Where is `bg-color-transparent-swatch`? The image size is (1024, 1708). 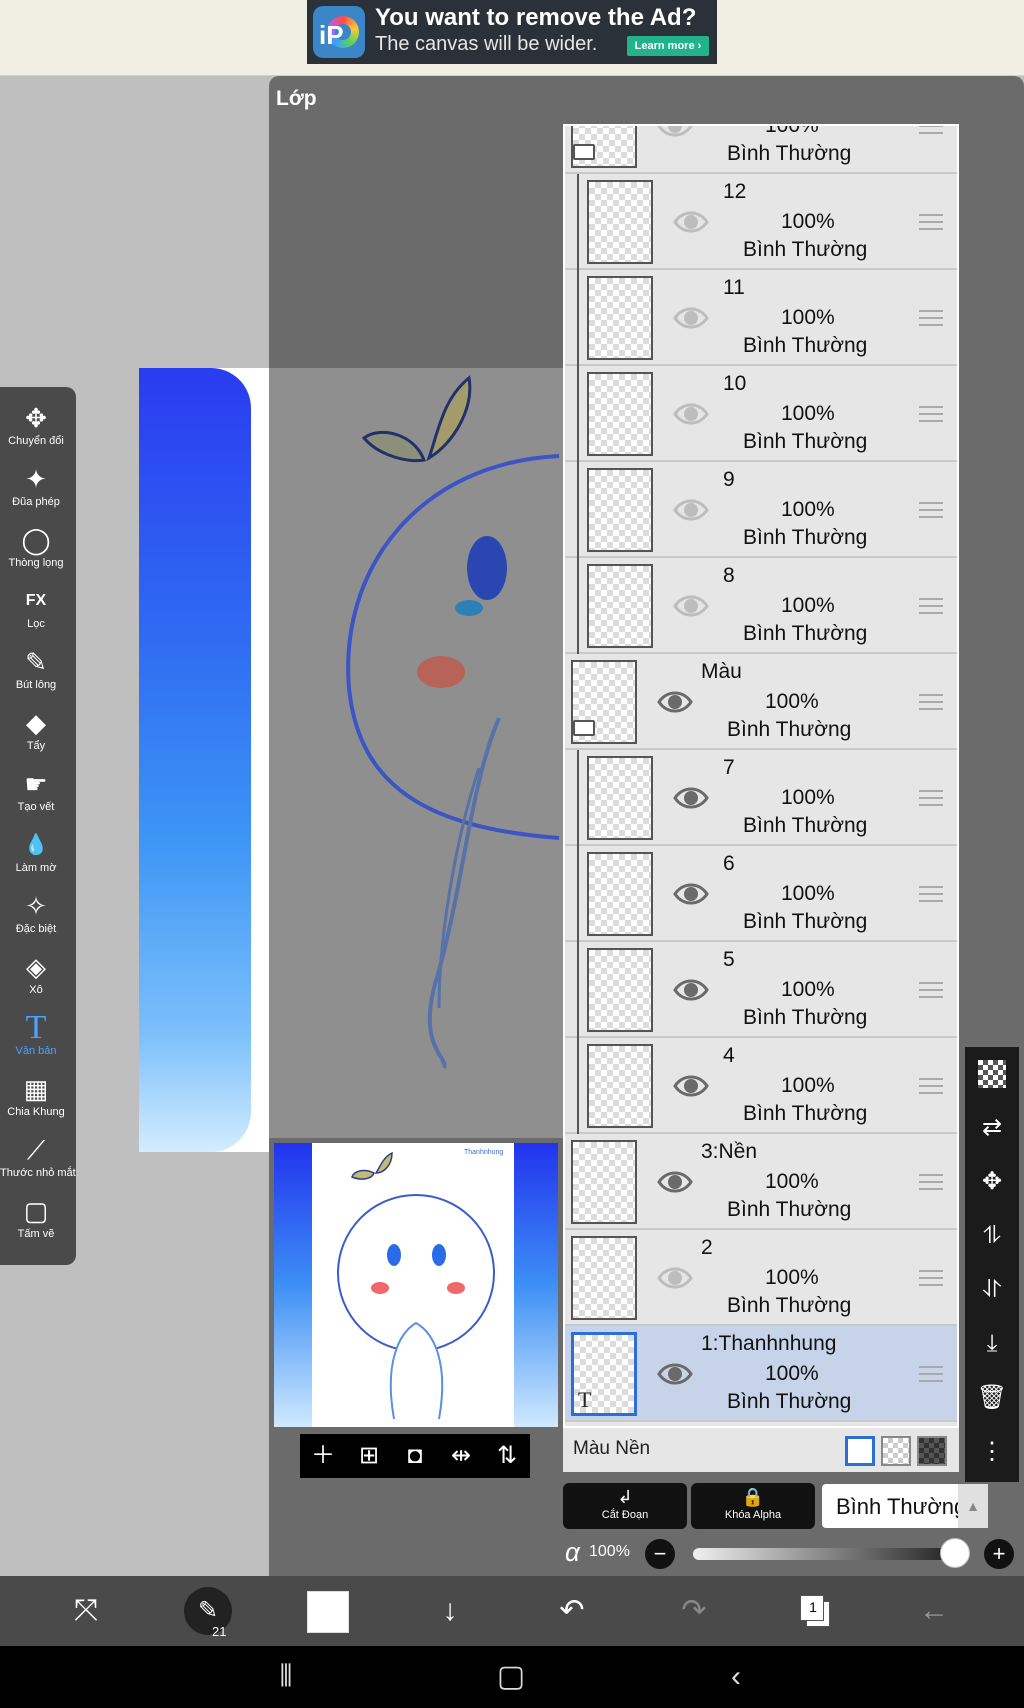 bg-color-transparent-swatch is located at coordinates (896, 1451).